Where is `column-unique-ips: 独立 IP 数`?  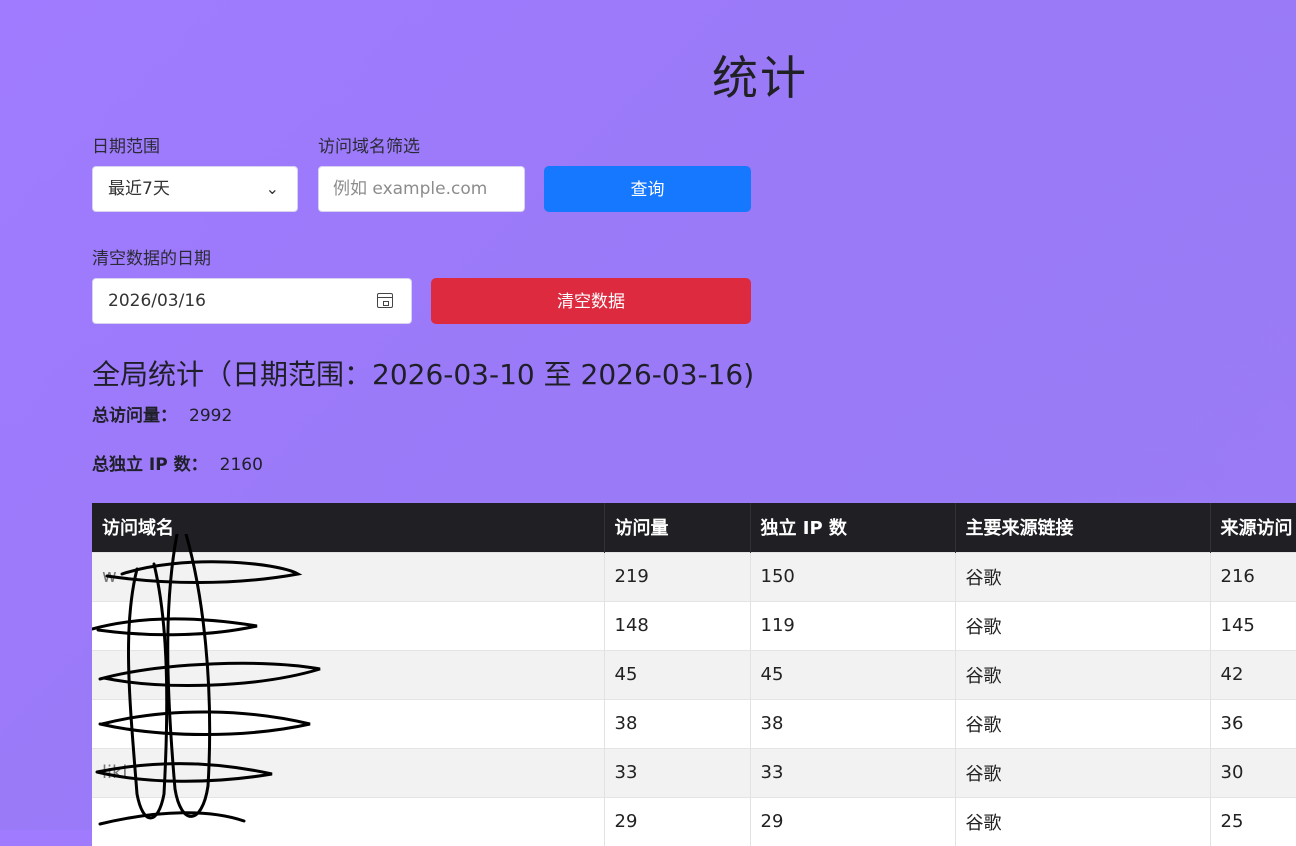 column-unique-ips: 独立 IP 数 is located at coordinates (853, 527).